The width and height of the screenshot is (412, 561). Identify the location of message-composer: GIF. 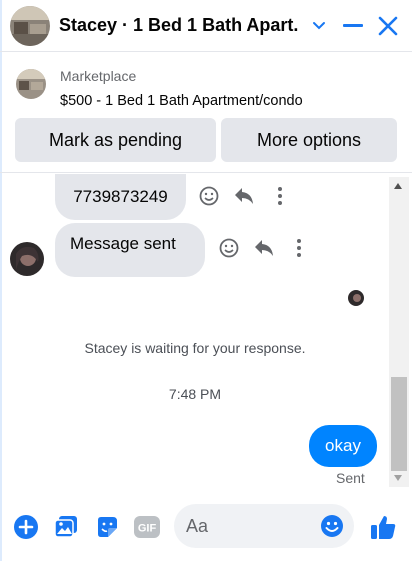
(206, 527).